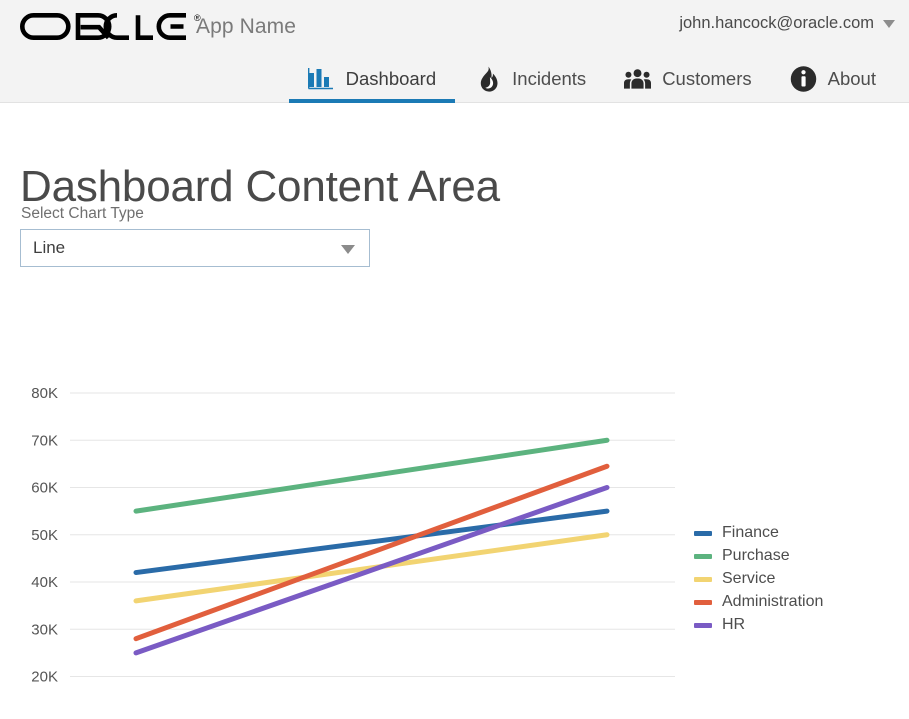 Image resolution: width=909 pixels, height=719 pixels. What do you see at coordinates (750, 532) in the screenshot?
I see `legend-label: Finance` at bounding box center [750, 532].